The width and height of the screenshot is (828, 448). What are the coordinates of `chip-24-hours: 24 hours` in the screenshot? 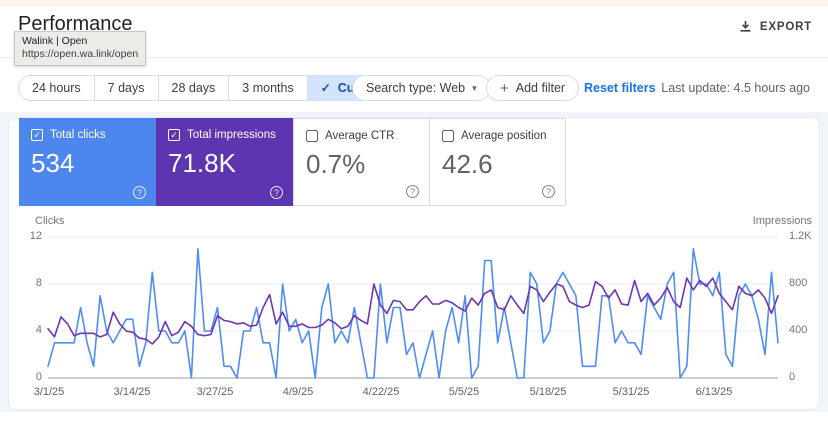 It's located at (56, 88).